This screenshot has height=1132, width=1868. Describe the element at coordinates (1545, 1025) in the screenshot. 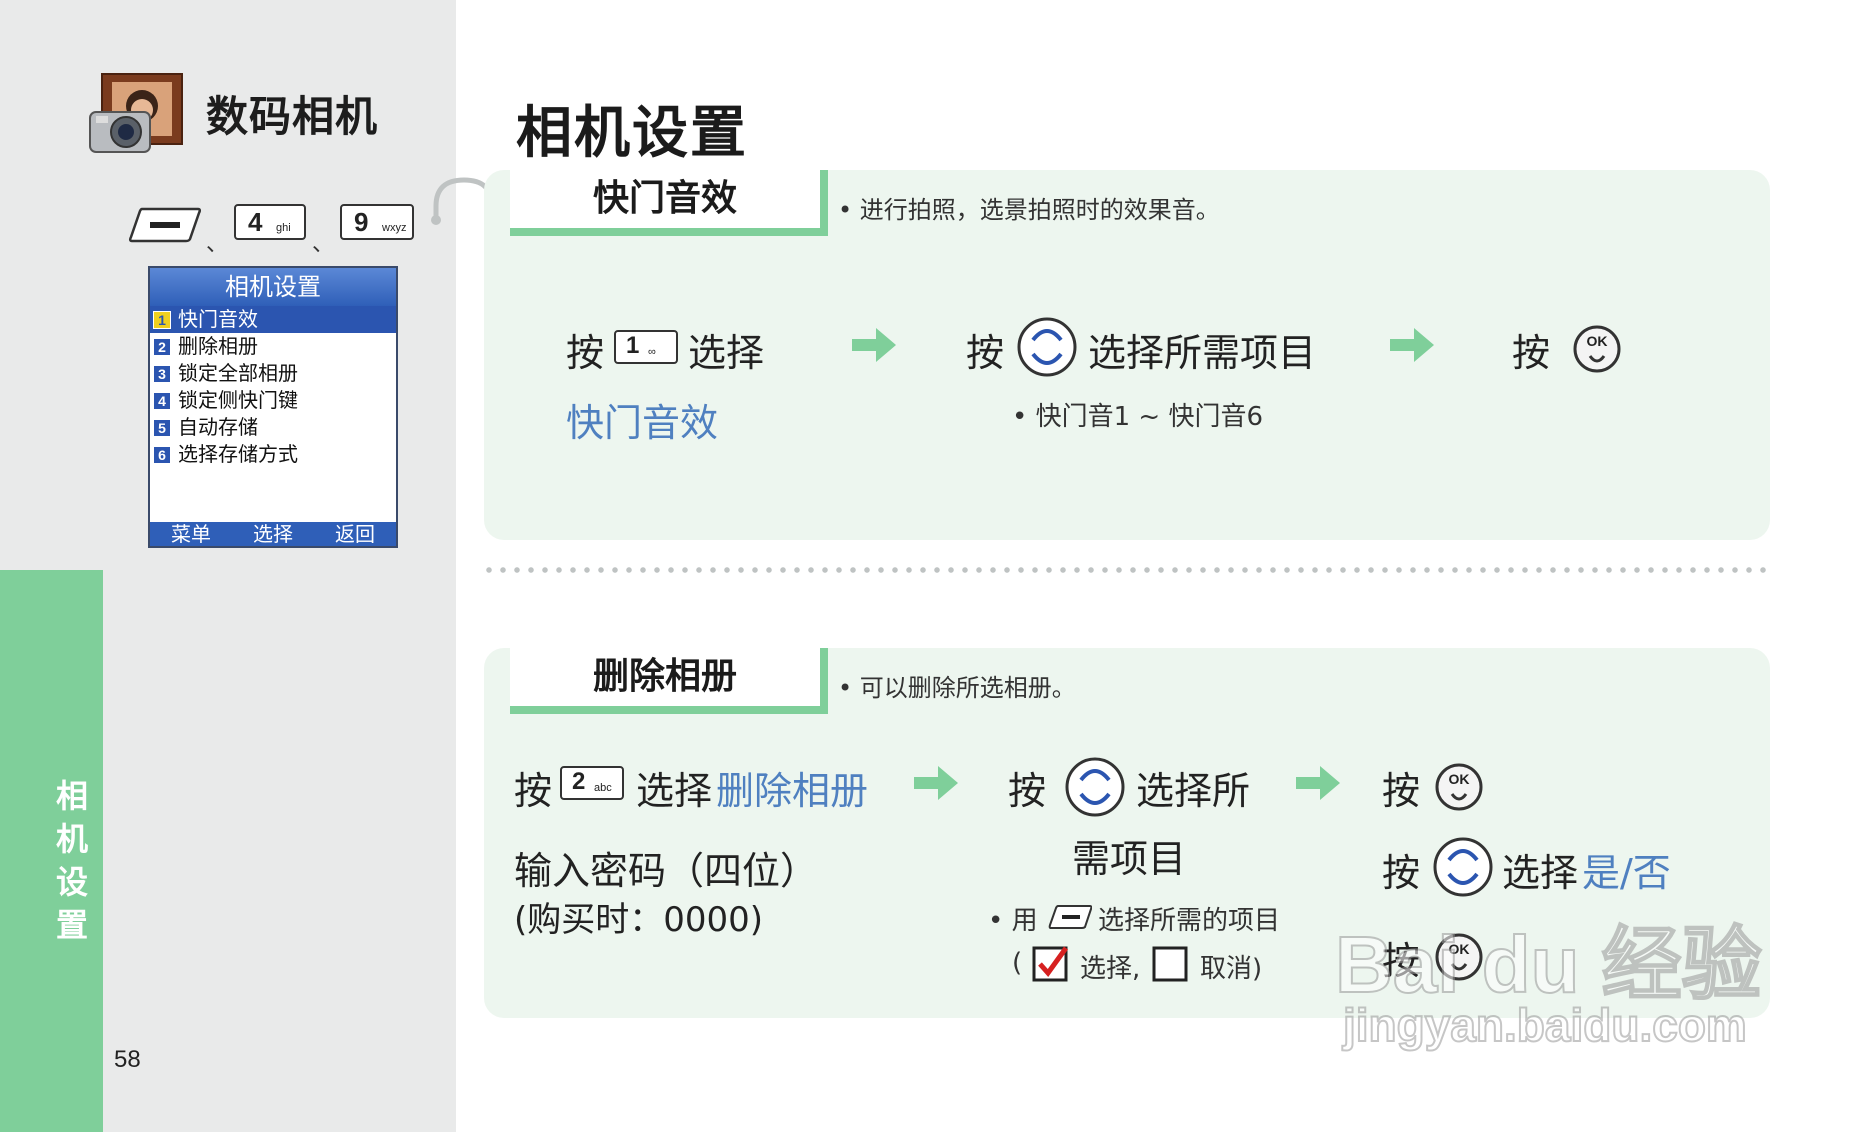

I see `watermark-url: jingyan.baidu.com` at that location.